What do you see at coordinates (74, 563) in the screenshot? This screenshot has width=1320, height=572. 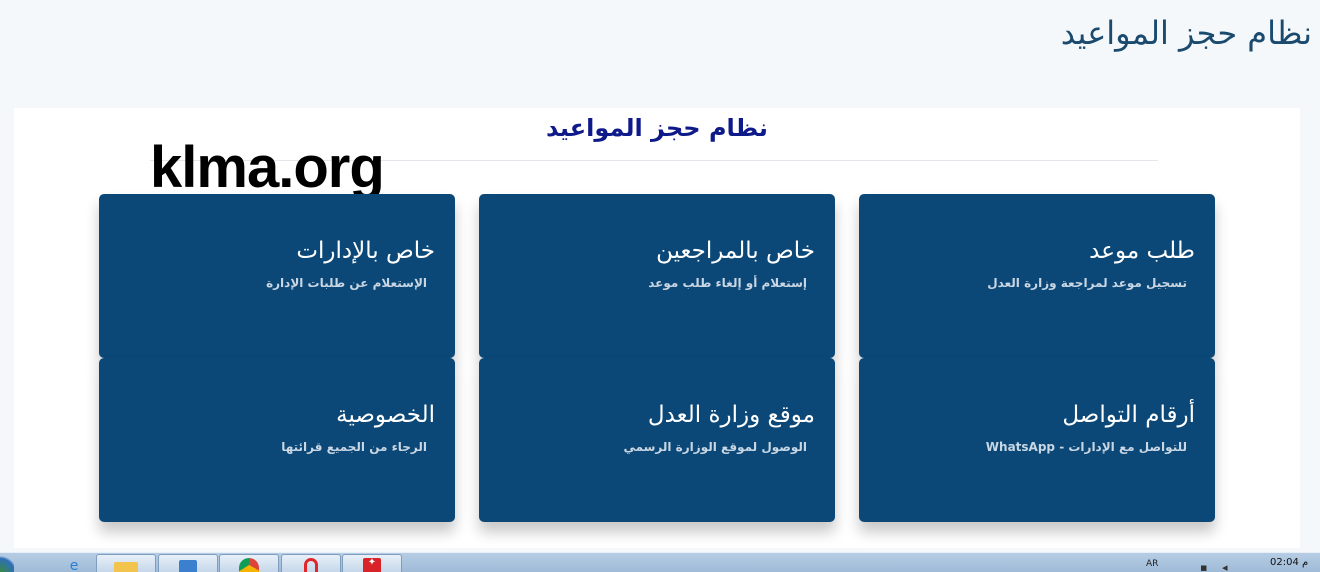 I see `internet-explorer-icon: e` at bounding box center [74, 563].